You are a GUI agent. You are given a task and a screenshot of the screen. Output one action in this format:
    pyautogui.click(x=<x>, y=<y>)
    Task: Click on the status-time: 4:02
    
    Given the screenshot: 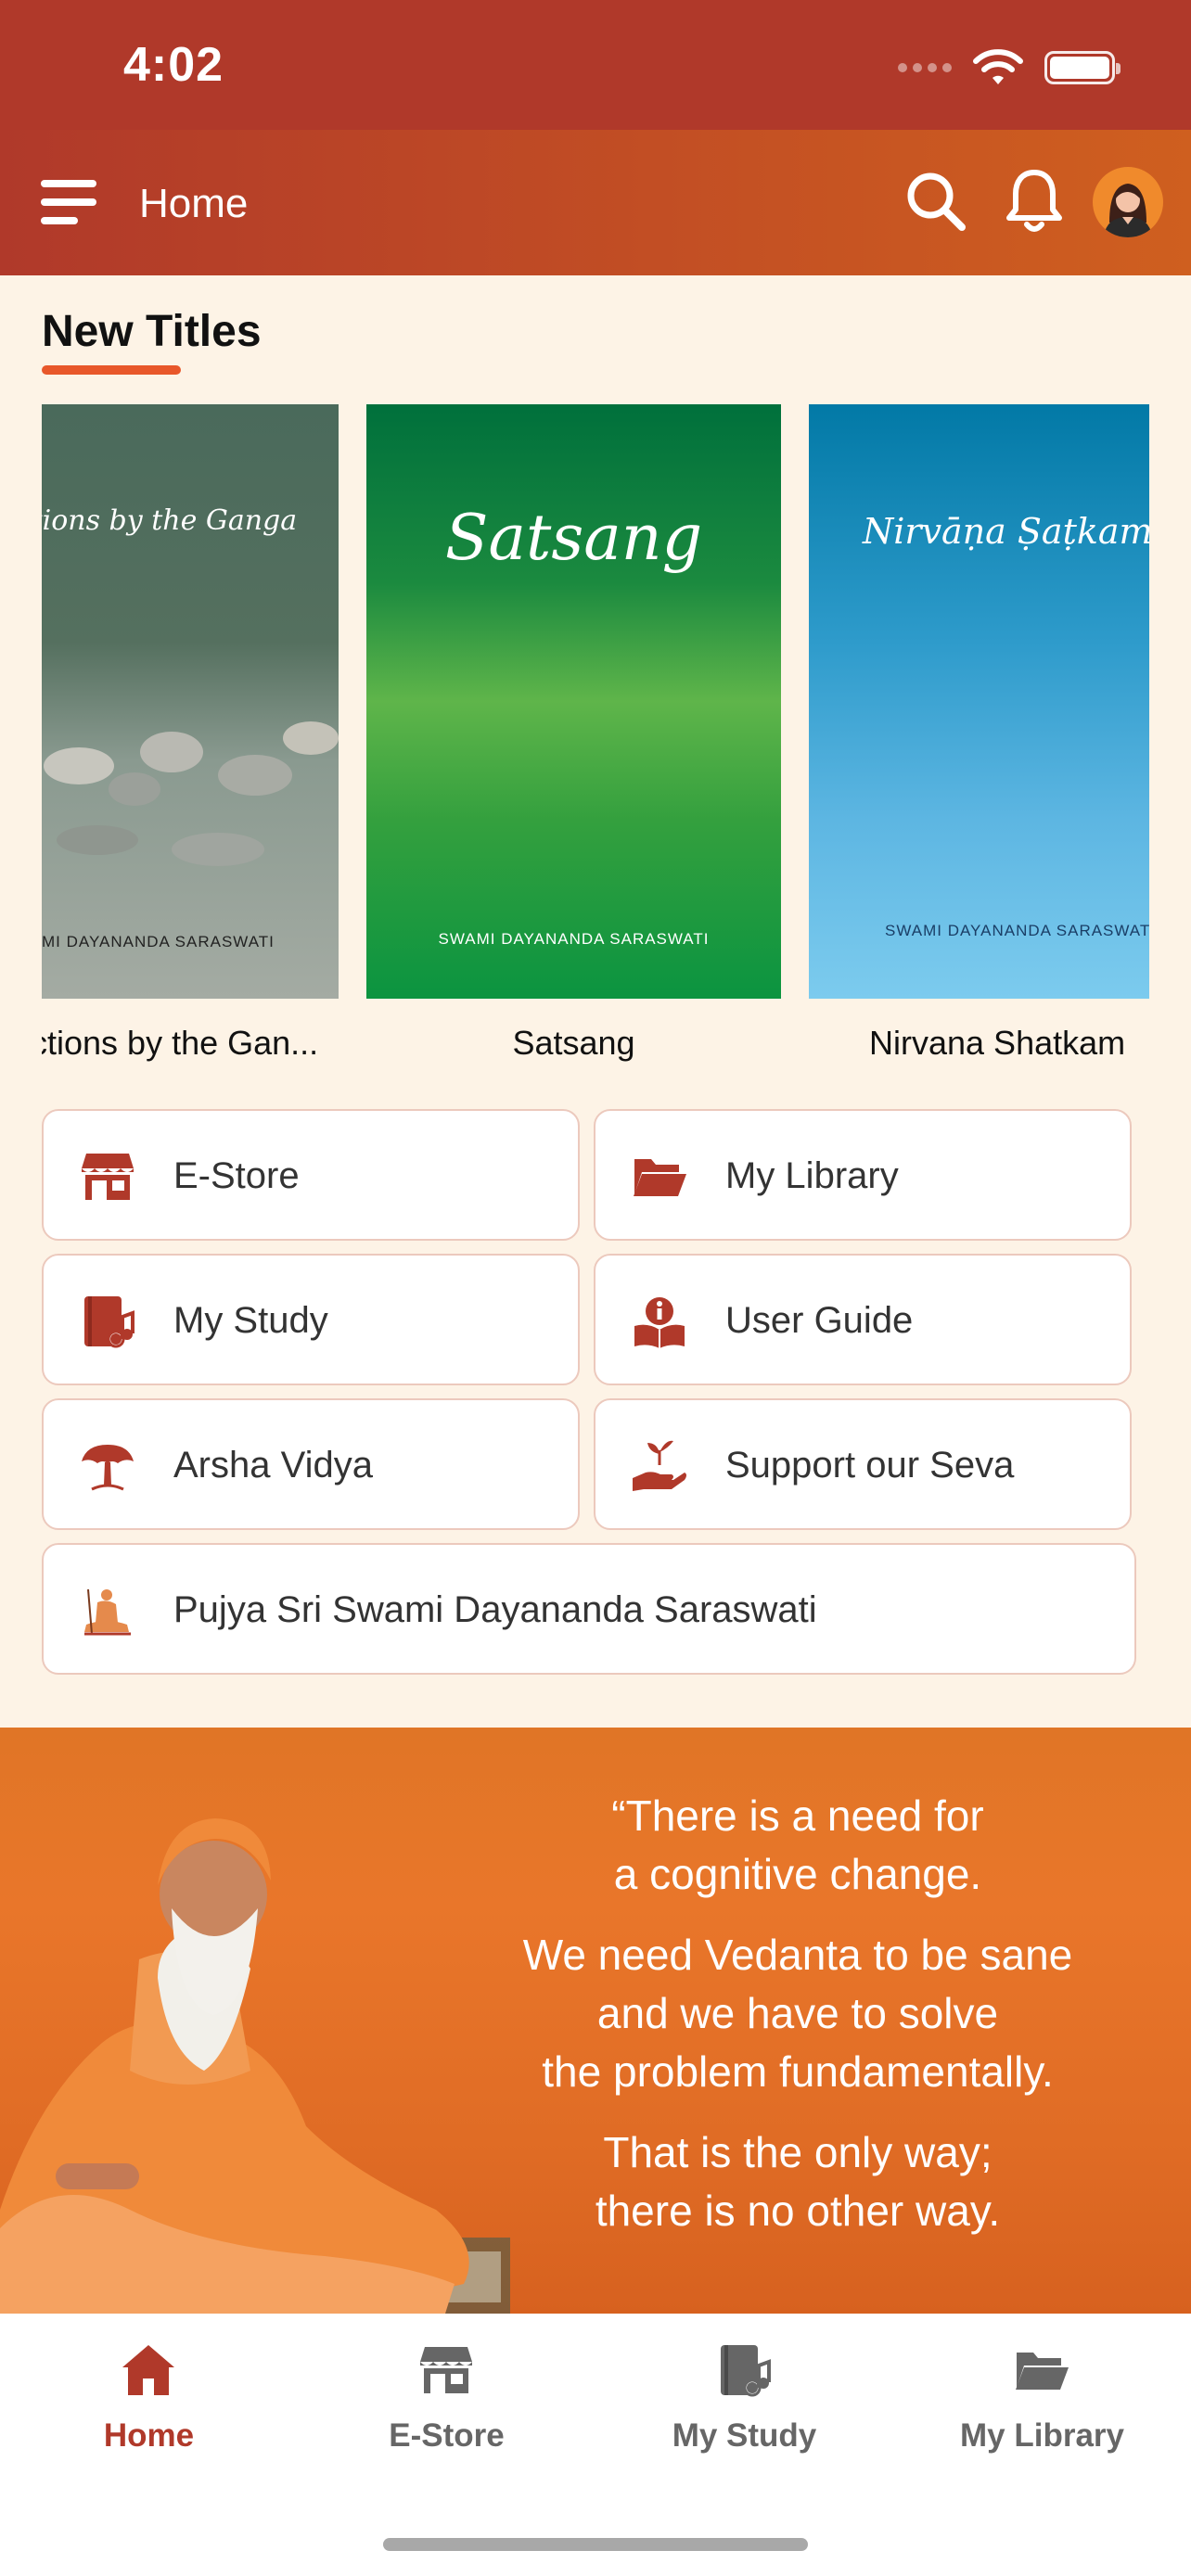 What is the action you would take?
    pyautogui.click(x=173, y=65)
    